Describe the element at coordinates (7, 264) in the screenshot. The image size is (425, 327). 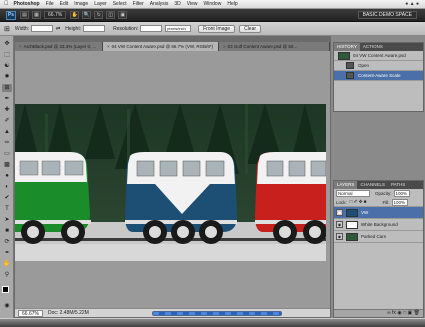
I see `hand-tool-panel-icon: ✋` at that location.